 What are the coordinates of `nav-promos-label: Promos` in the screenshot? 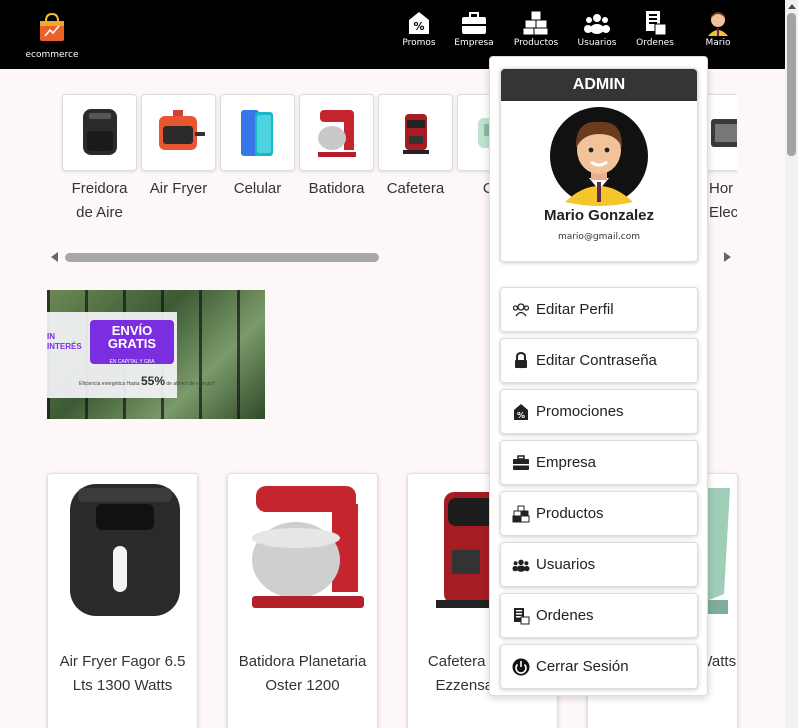 It's located at (419, 43).